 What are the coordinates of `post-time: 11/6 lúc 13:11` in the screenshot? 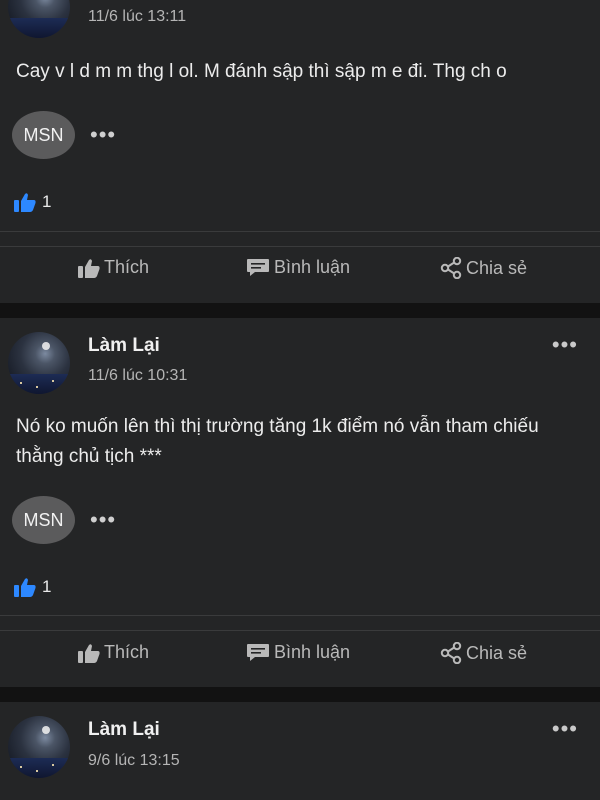 It's located at (137, 17).